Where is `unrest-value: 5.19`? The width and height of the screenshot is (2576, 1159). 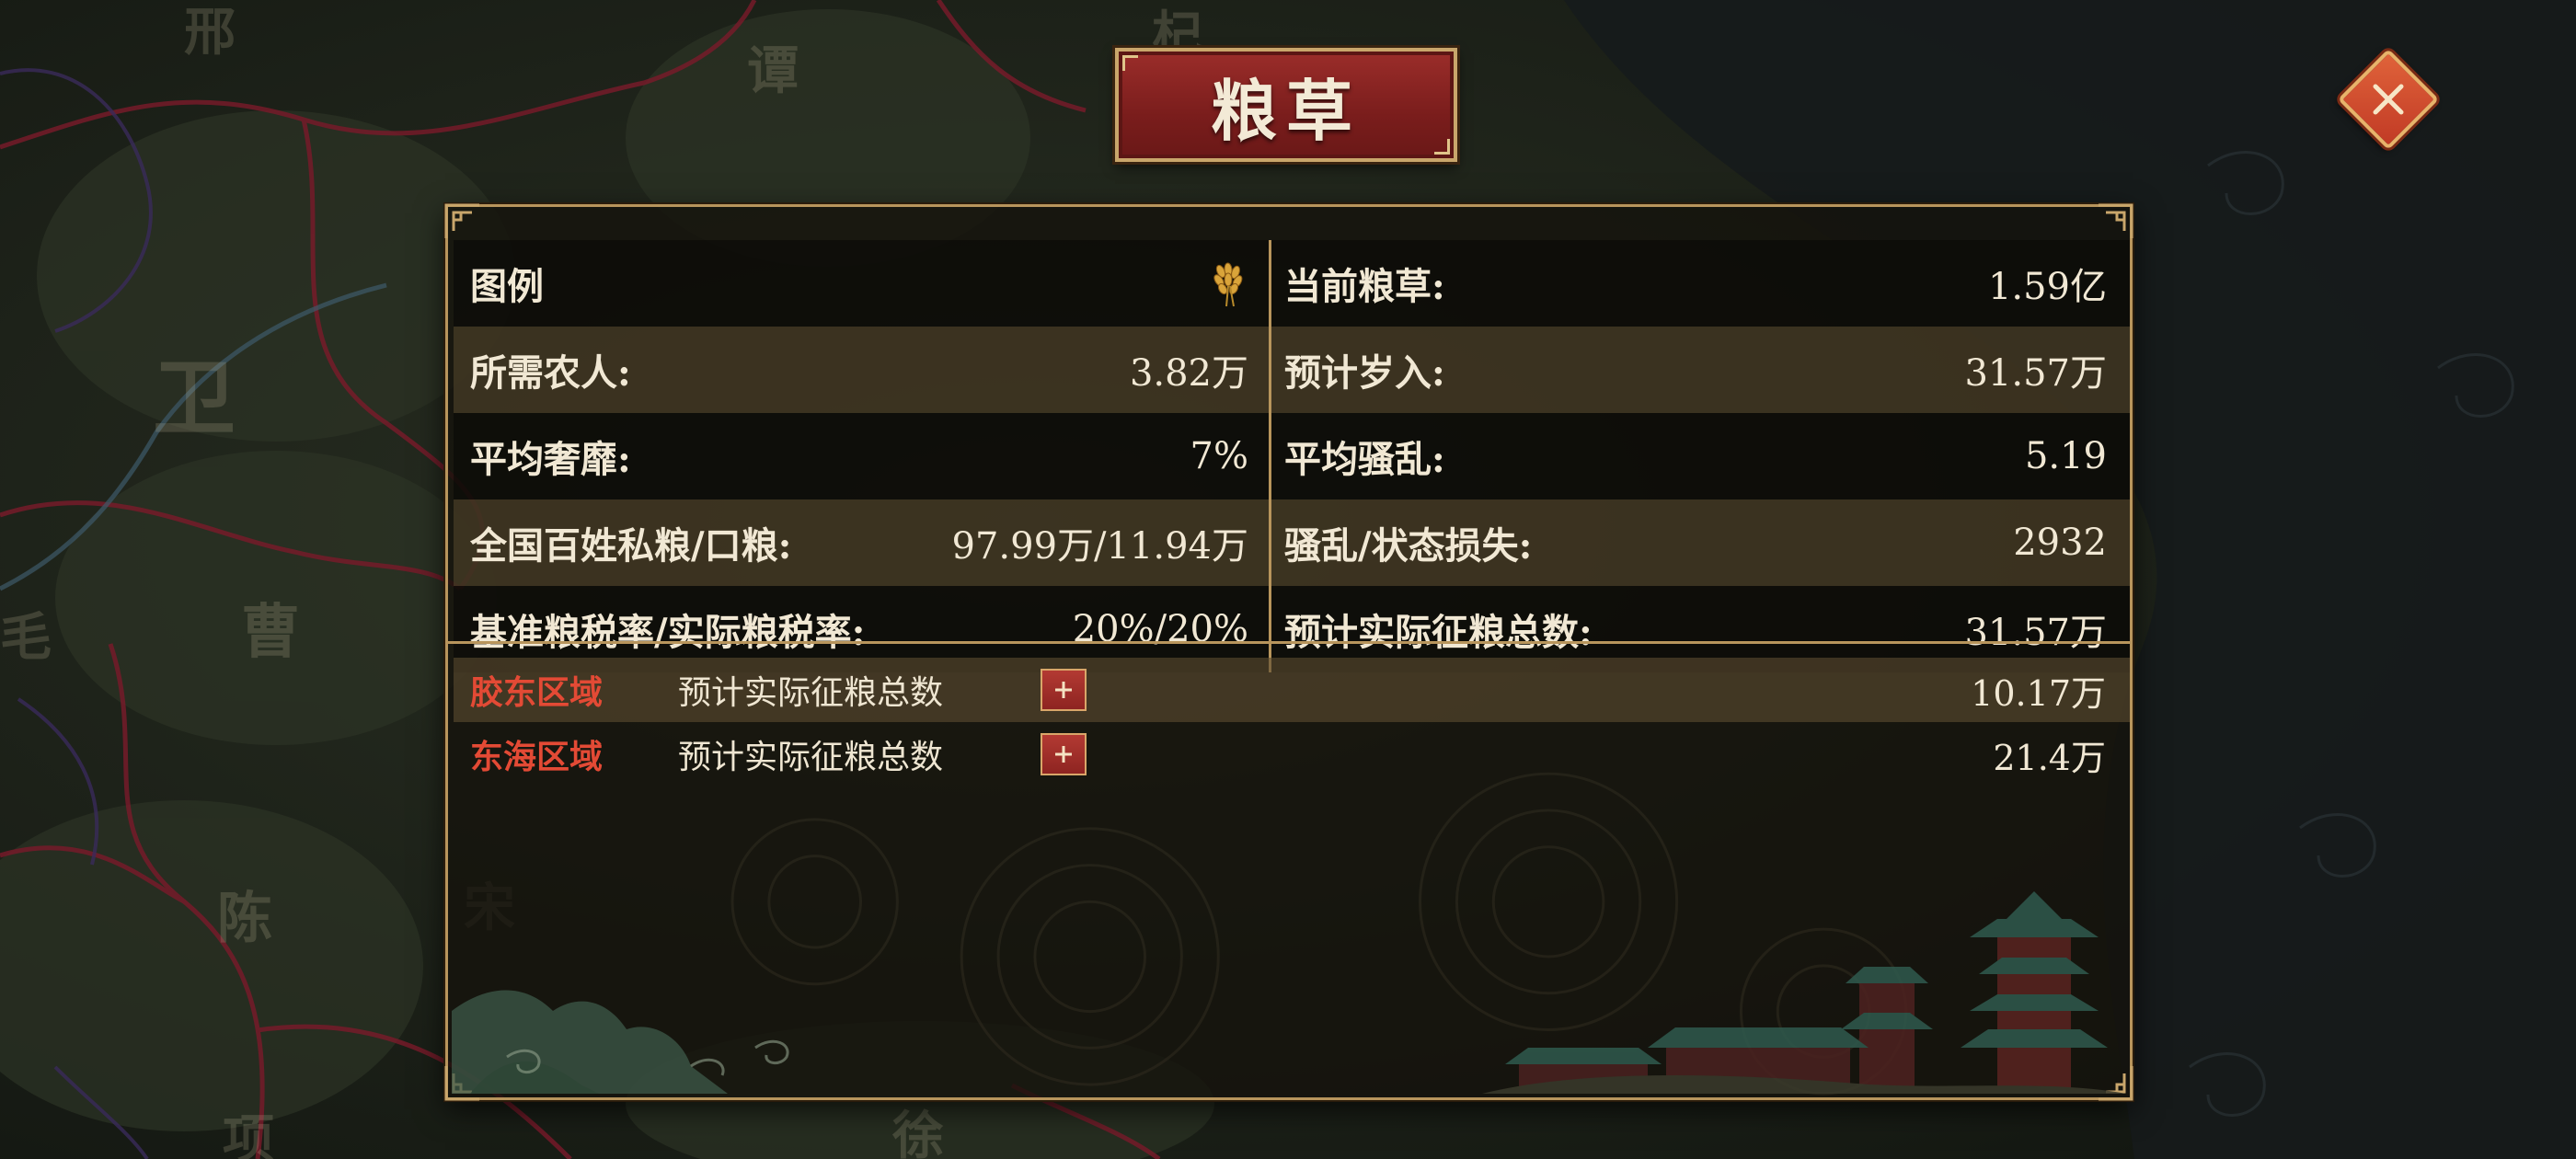
unrest-value: 5.19 is located at coordinates (2065, 456).